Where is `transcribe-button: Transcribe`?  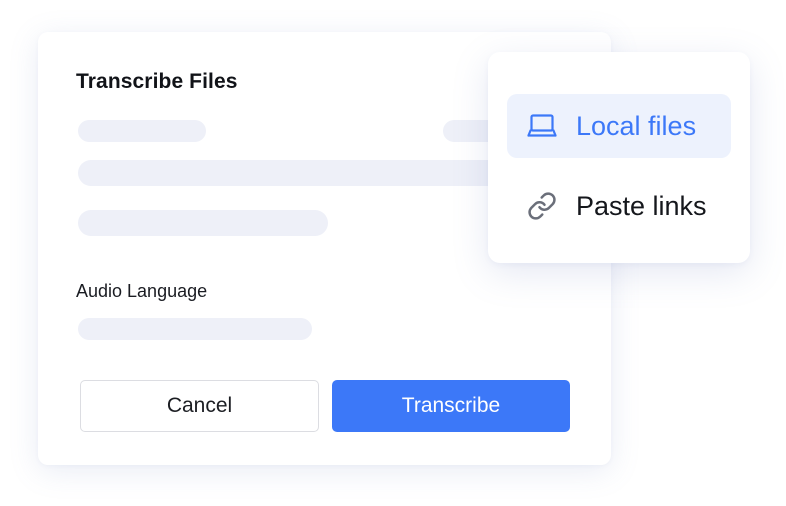 transcribe-button: Transcribe is located at coordinates (451, 406).